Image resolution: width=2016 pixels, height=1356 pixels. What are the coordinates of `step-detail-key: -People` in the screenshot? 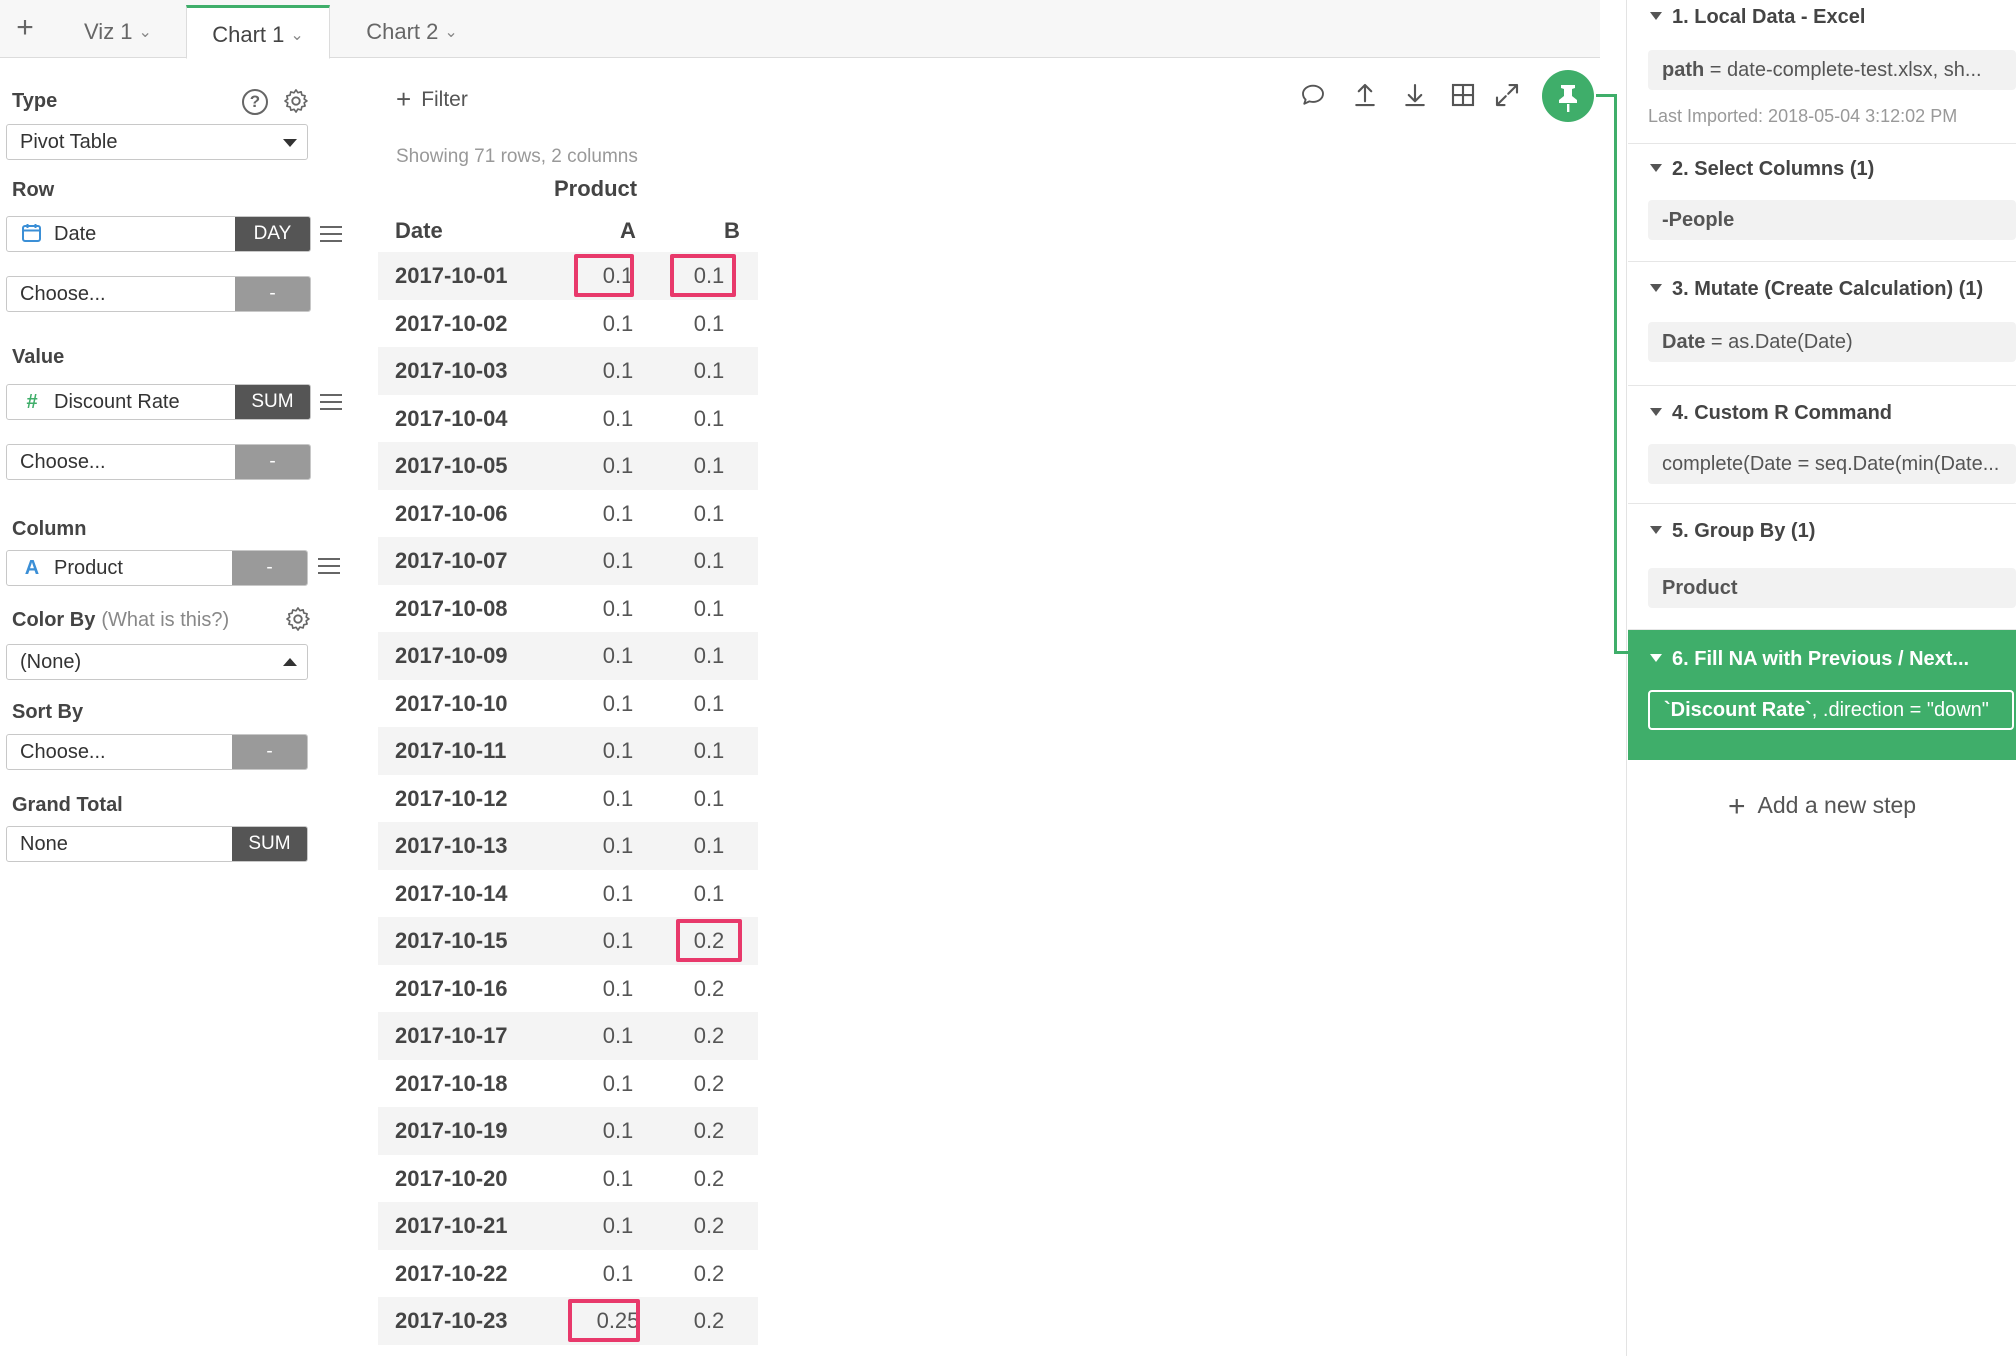 It's located at (1698, 220).